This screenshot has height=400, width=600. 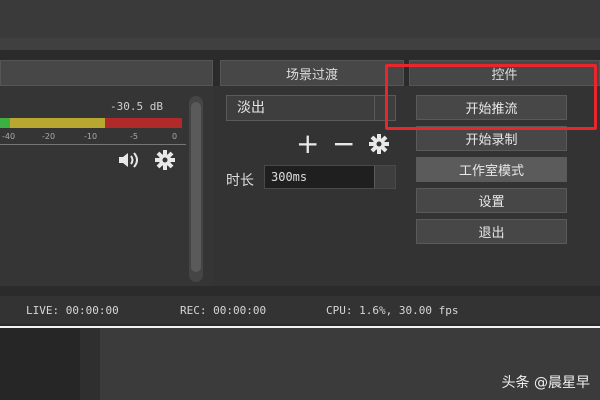 I want to click on annotation-highlight-box, so click(x=491, y=97).